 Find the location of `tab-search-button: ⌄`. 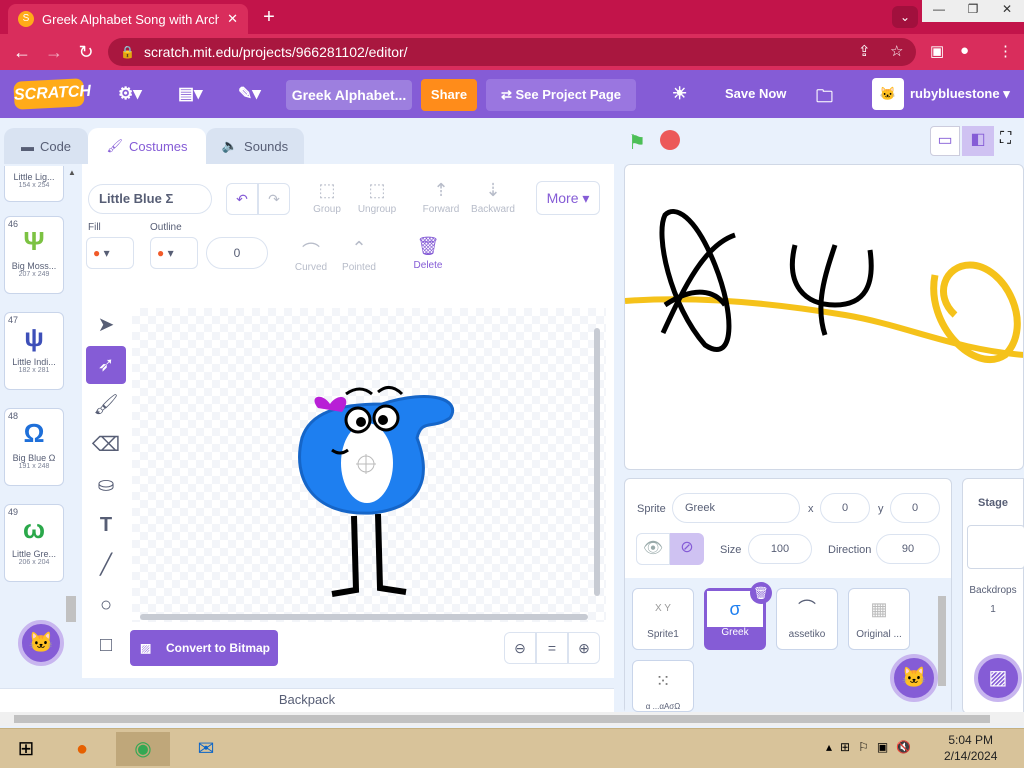

tab-search-button: ⌄ is located at coordinates (905, 17).